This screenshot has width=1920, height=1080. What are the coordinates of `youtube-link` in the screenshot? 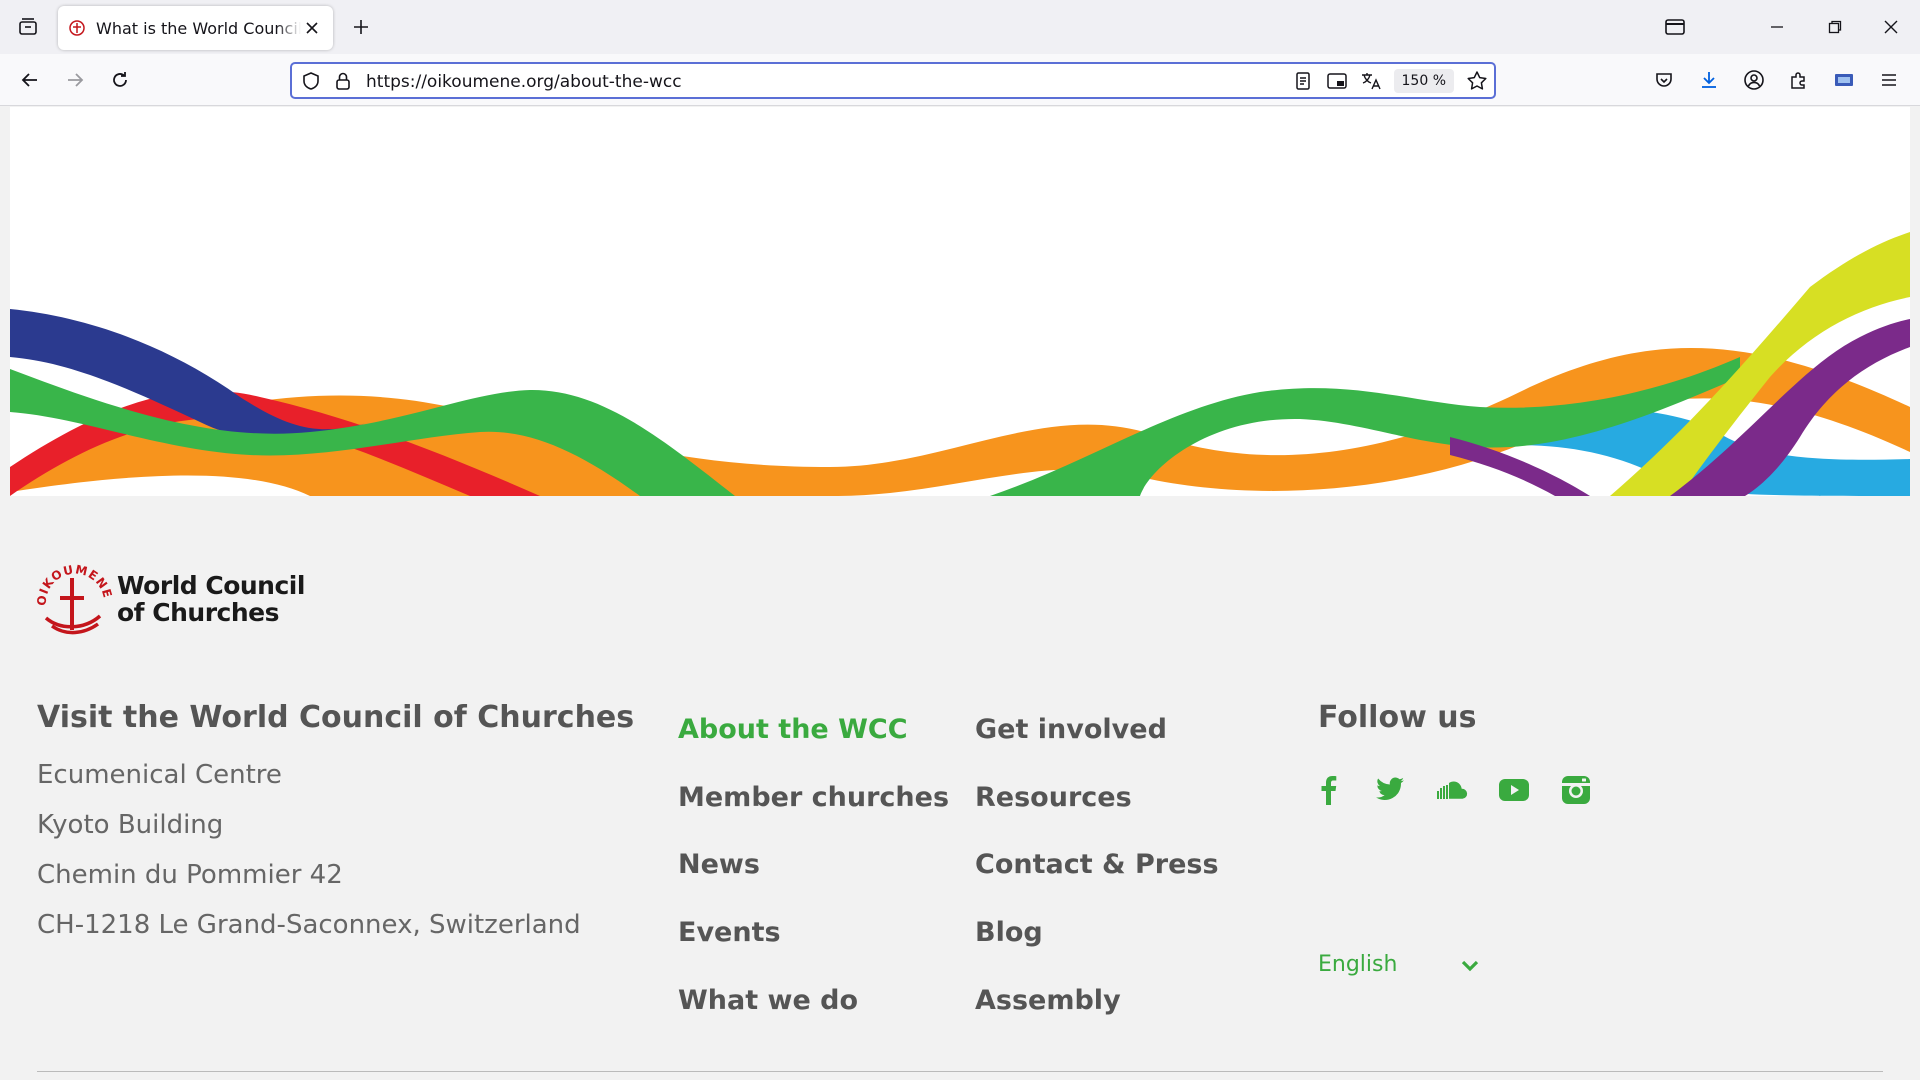 It's located at (1514, 790).